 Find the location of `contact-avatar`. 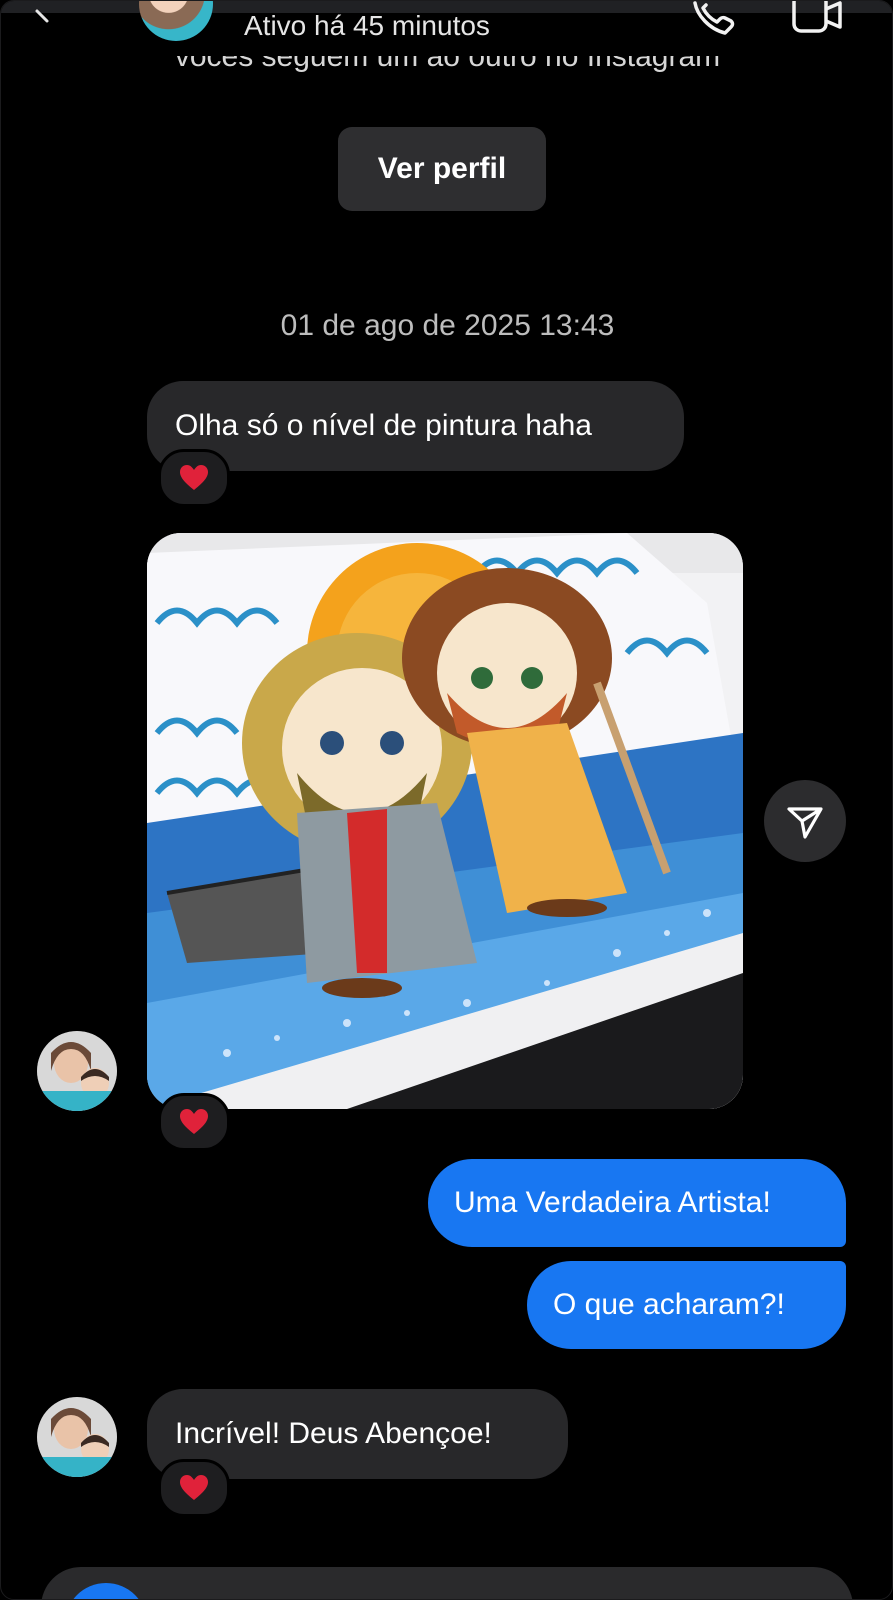

contact-avatar is located at coordinates (176, 21).